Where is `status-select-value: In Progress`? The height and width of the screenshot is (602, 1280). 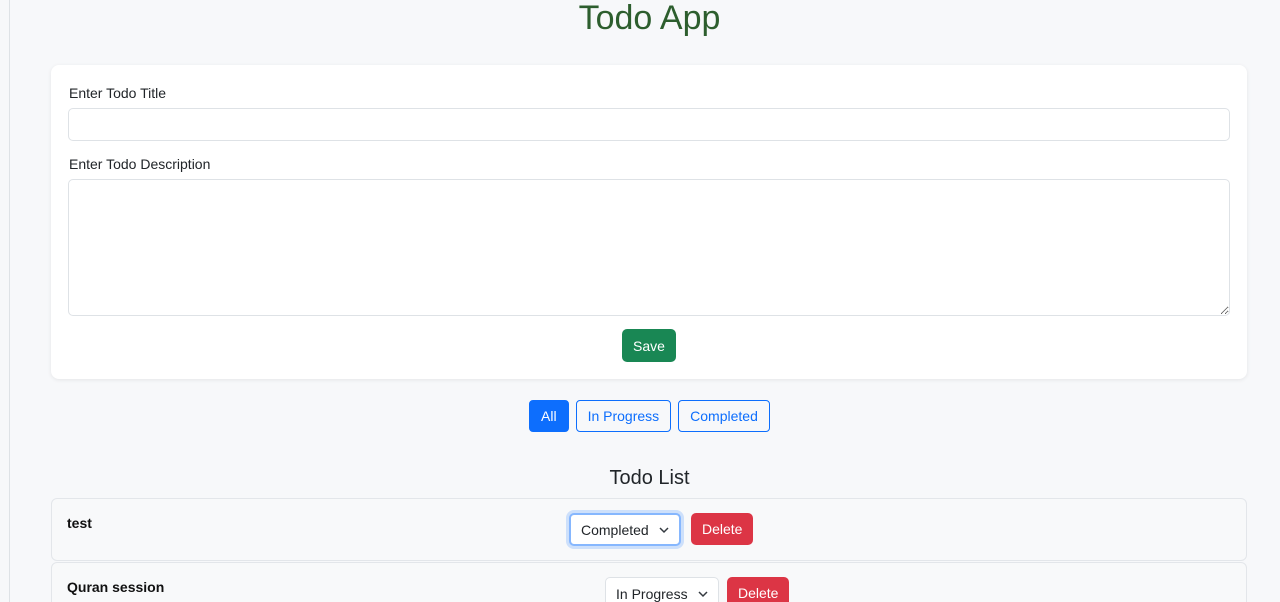
status-select-value: In Progress is located at coordinates (652, 593).